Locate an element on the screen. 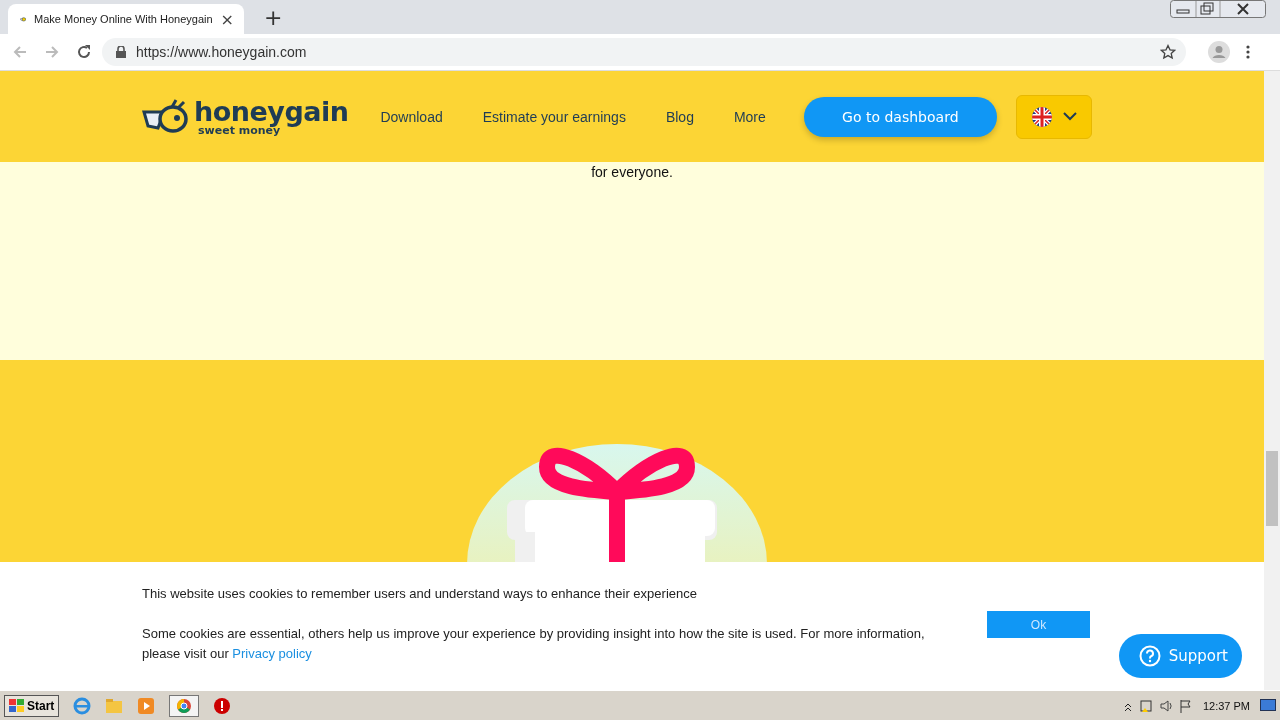 This screenshot has height=720, width=1280. profile-icon is located at coordinates (1219, 52).